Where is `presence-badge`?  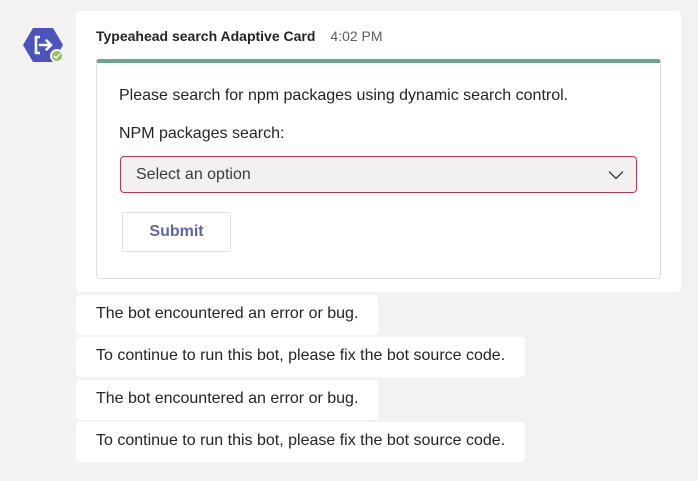
presence-badge is located at coordinates (57, 56).